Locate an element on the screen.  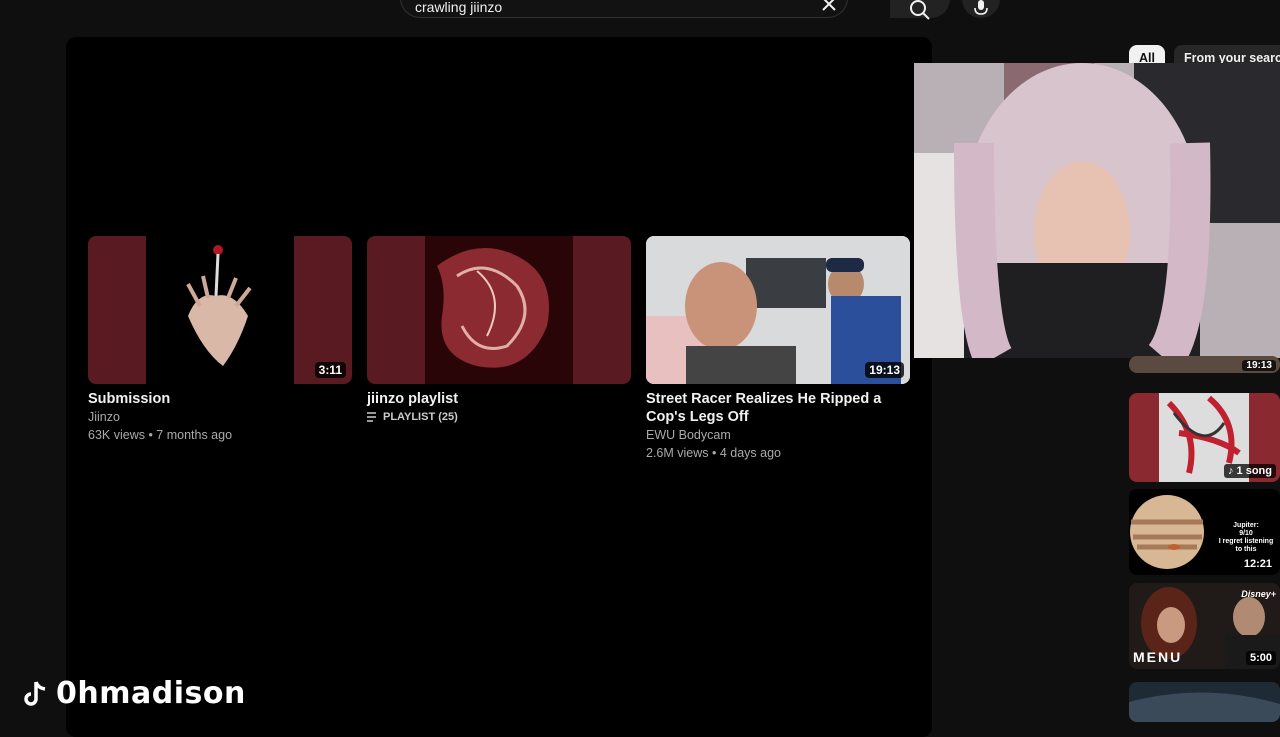
playlist-icon is located at coordinates (371, 417).